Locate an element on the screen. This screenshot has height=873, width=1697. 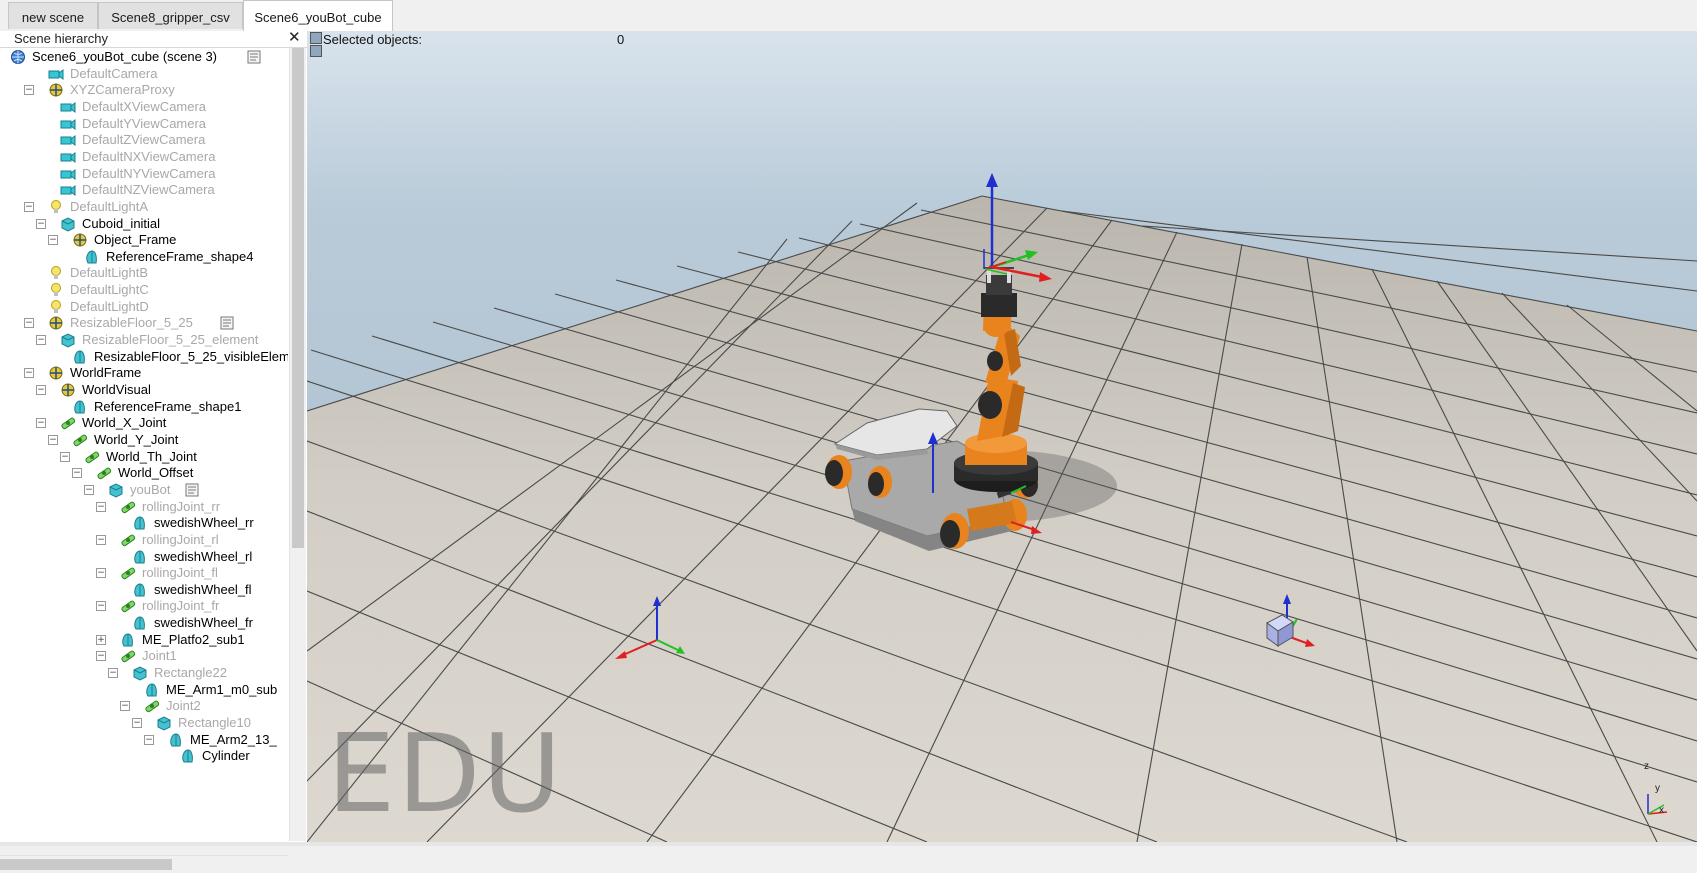
tab-scene8-gripper-csv: Scene8_gripper_csv is located at coordinates (170, 15).